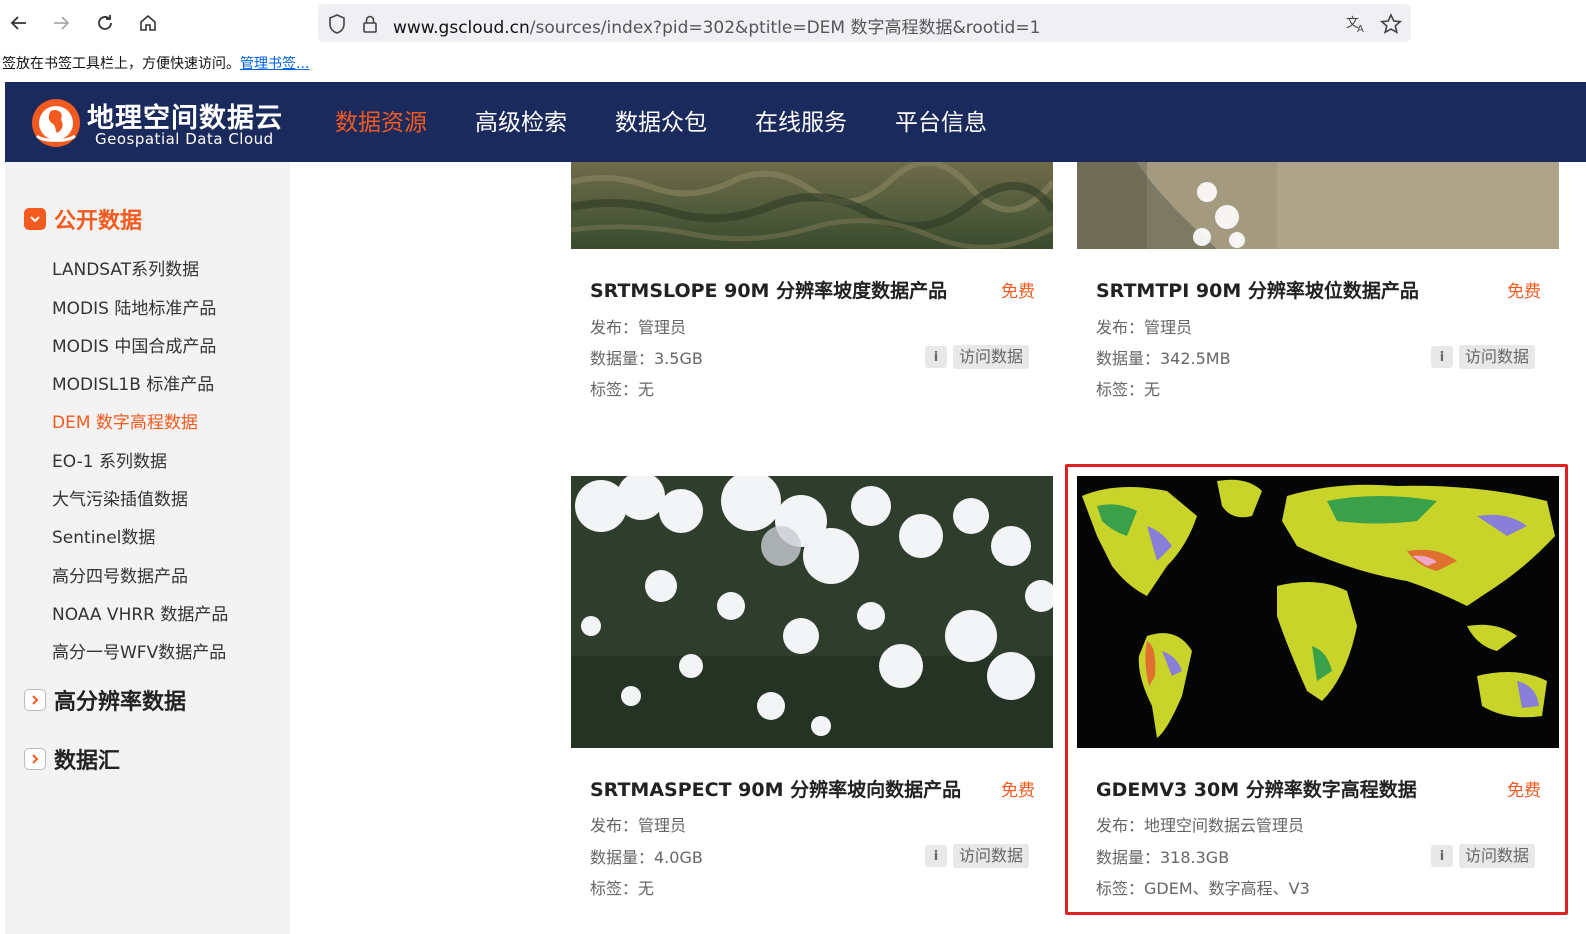  I want to click on home-icon, so click(148, 23).